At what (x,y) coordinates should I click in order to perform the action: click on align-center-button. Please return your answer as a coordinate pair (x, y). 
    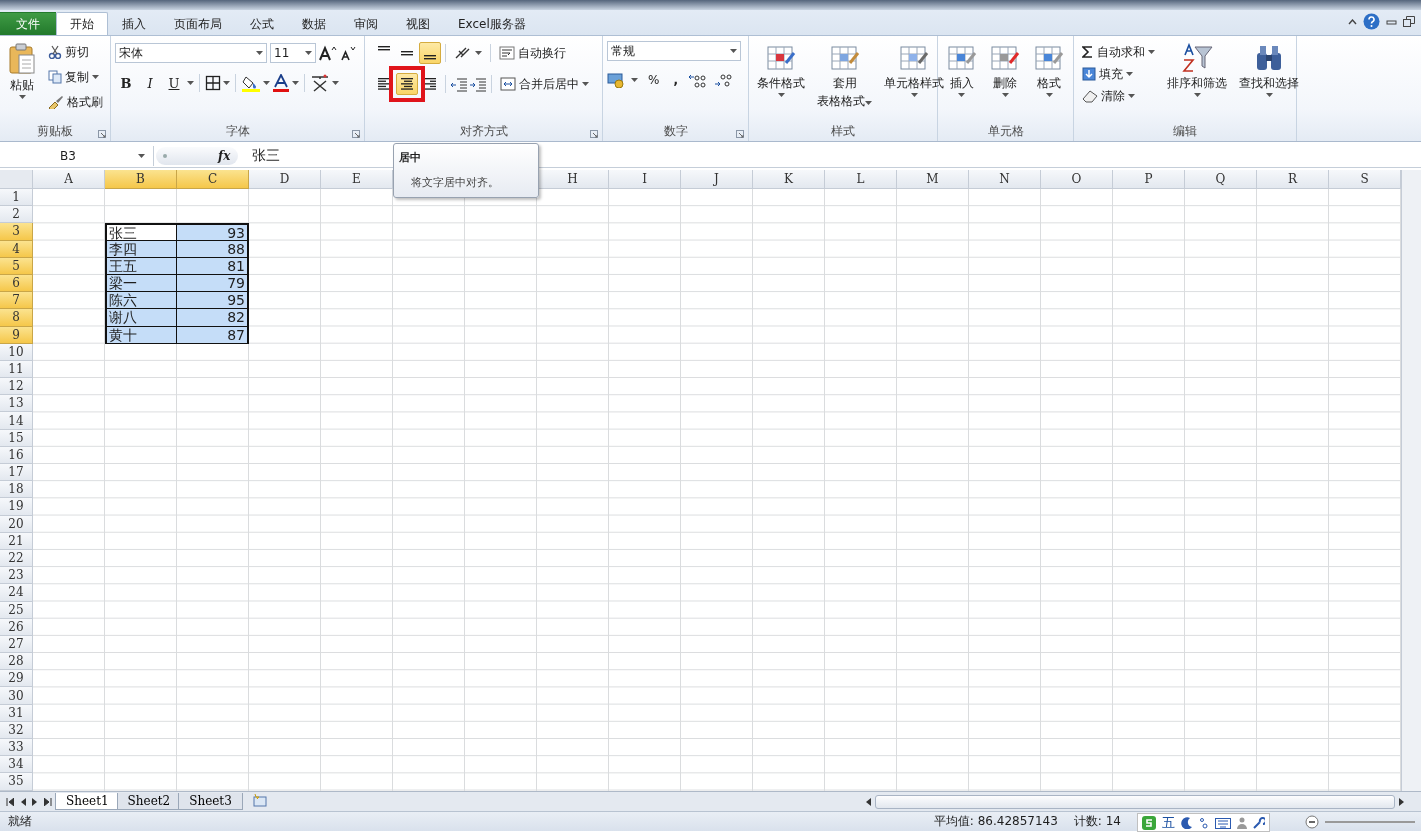
    Looking at the image, I should click on (407, 84).